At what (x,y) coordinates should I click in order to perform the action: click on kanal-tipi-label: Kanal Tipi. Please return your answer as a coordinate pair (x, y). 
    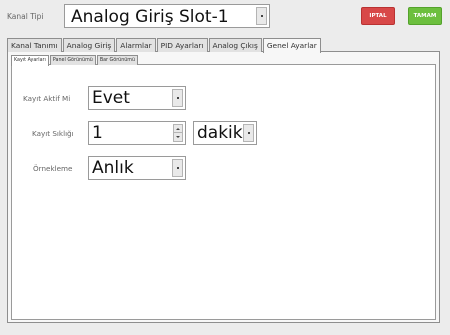
    Looking at the image, I should click on (25, 16).